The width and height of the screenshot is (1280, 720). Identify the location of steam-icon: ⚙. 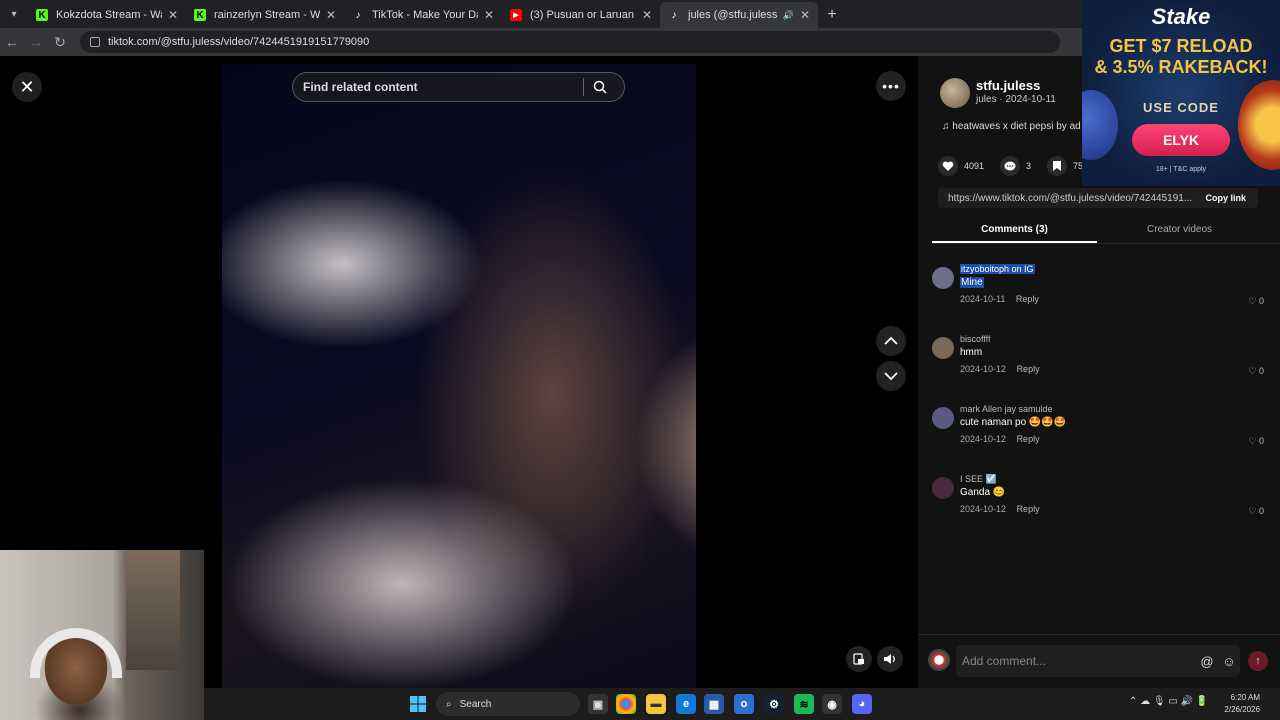
(774, 704).